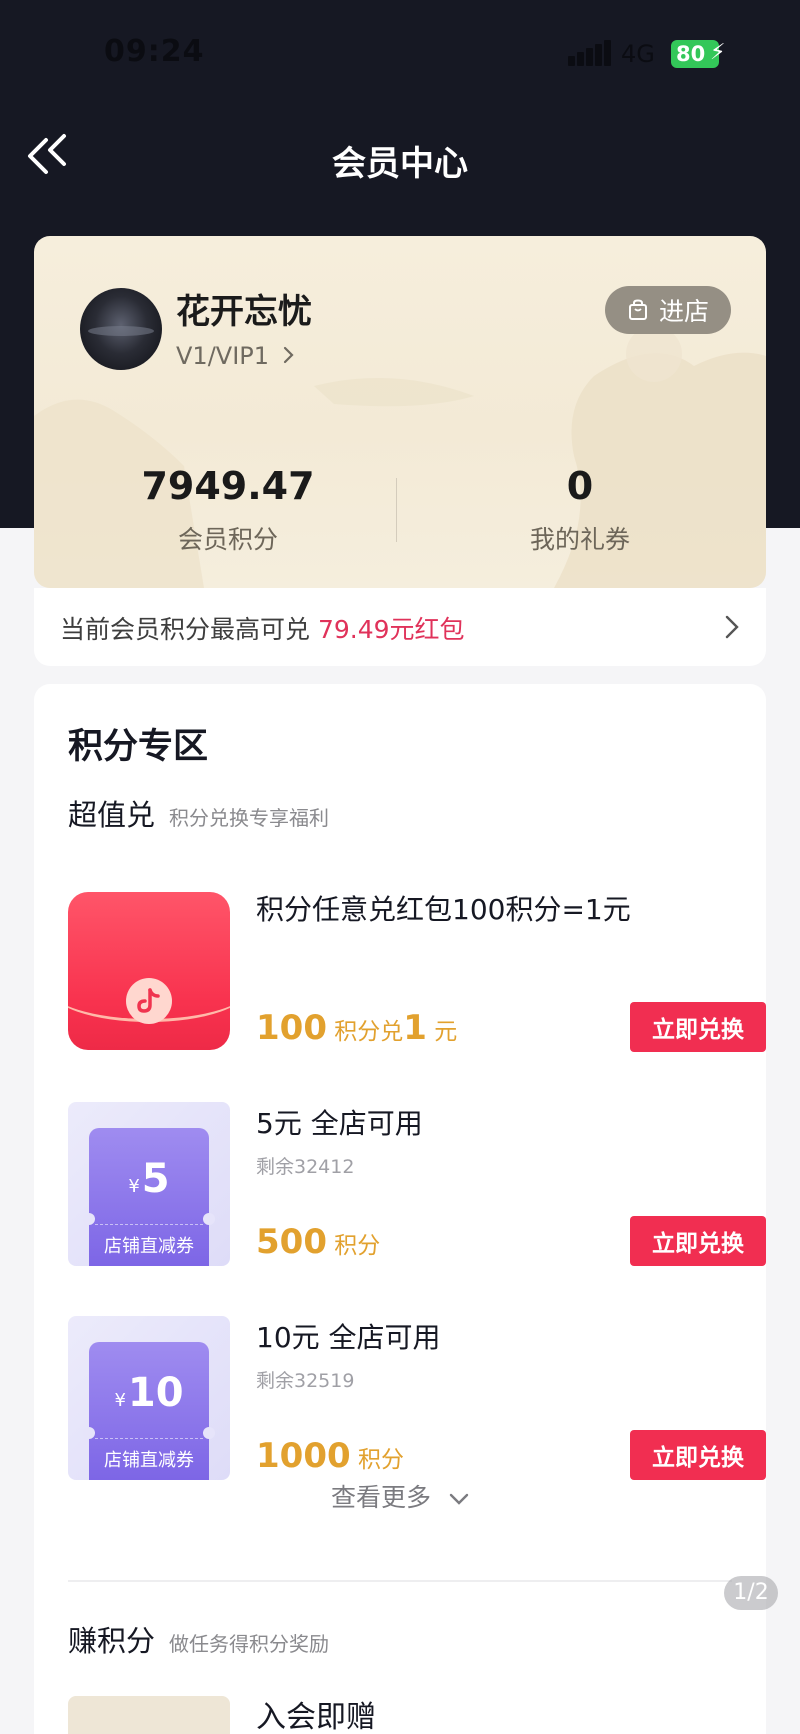  Describe the element at coordinates (459, 1499) in the screenshot. I see `chevron-down-icon` at that location.